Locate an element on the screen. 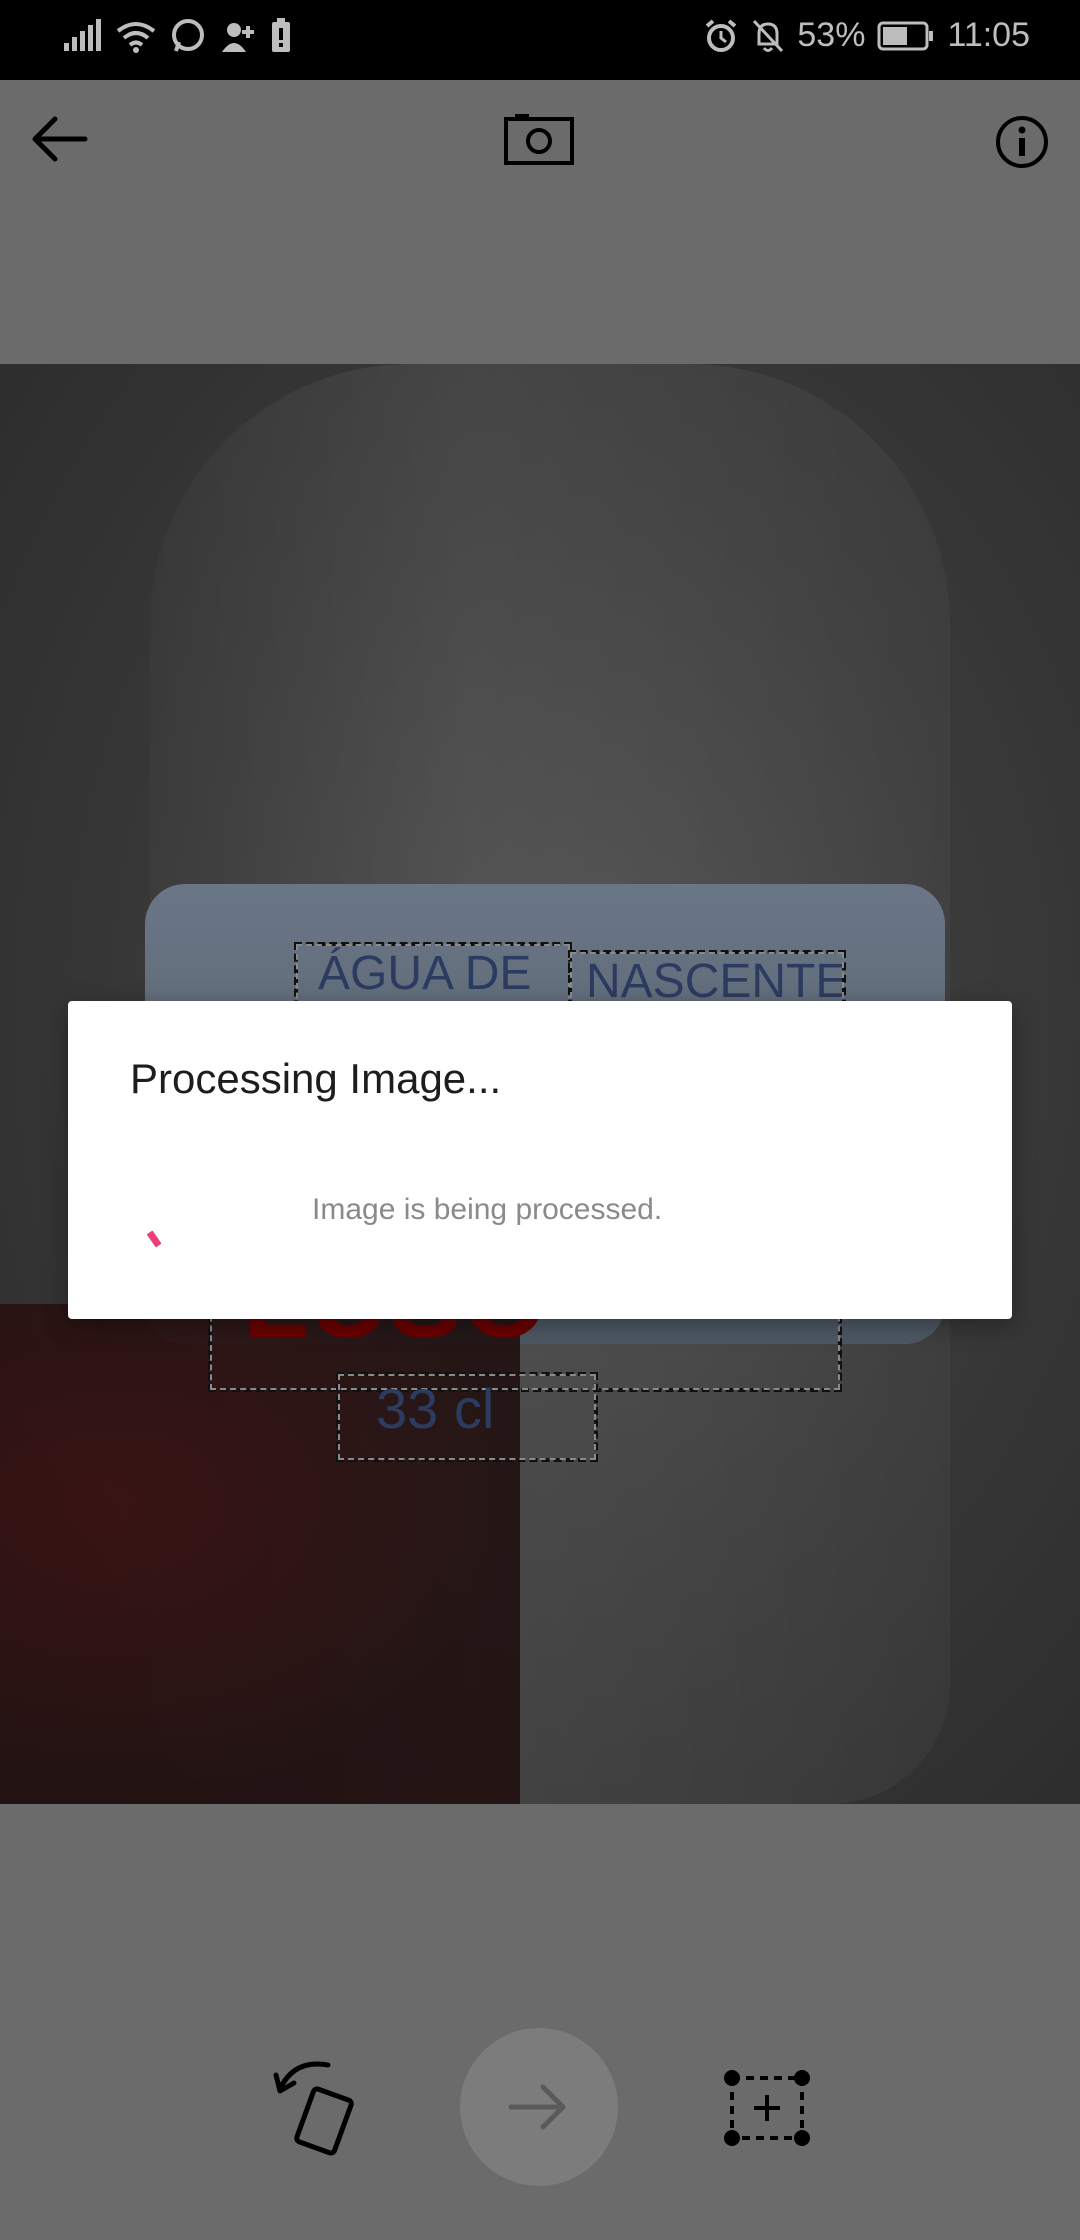 The height and width of the screenshot is (2240, 1080). next-button is located at coordinates (539, 2107).